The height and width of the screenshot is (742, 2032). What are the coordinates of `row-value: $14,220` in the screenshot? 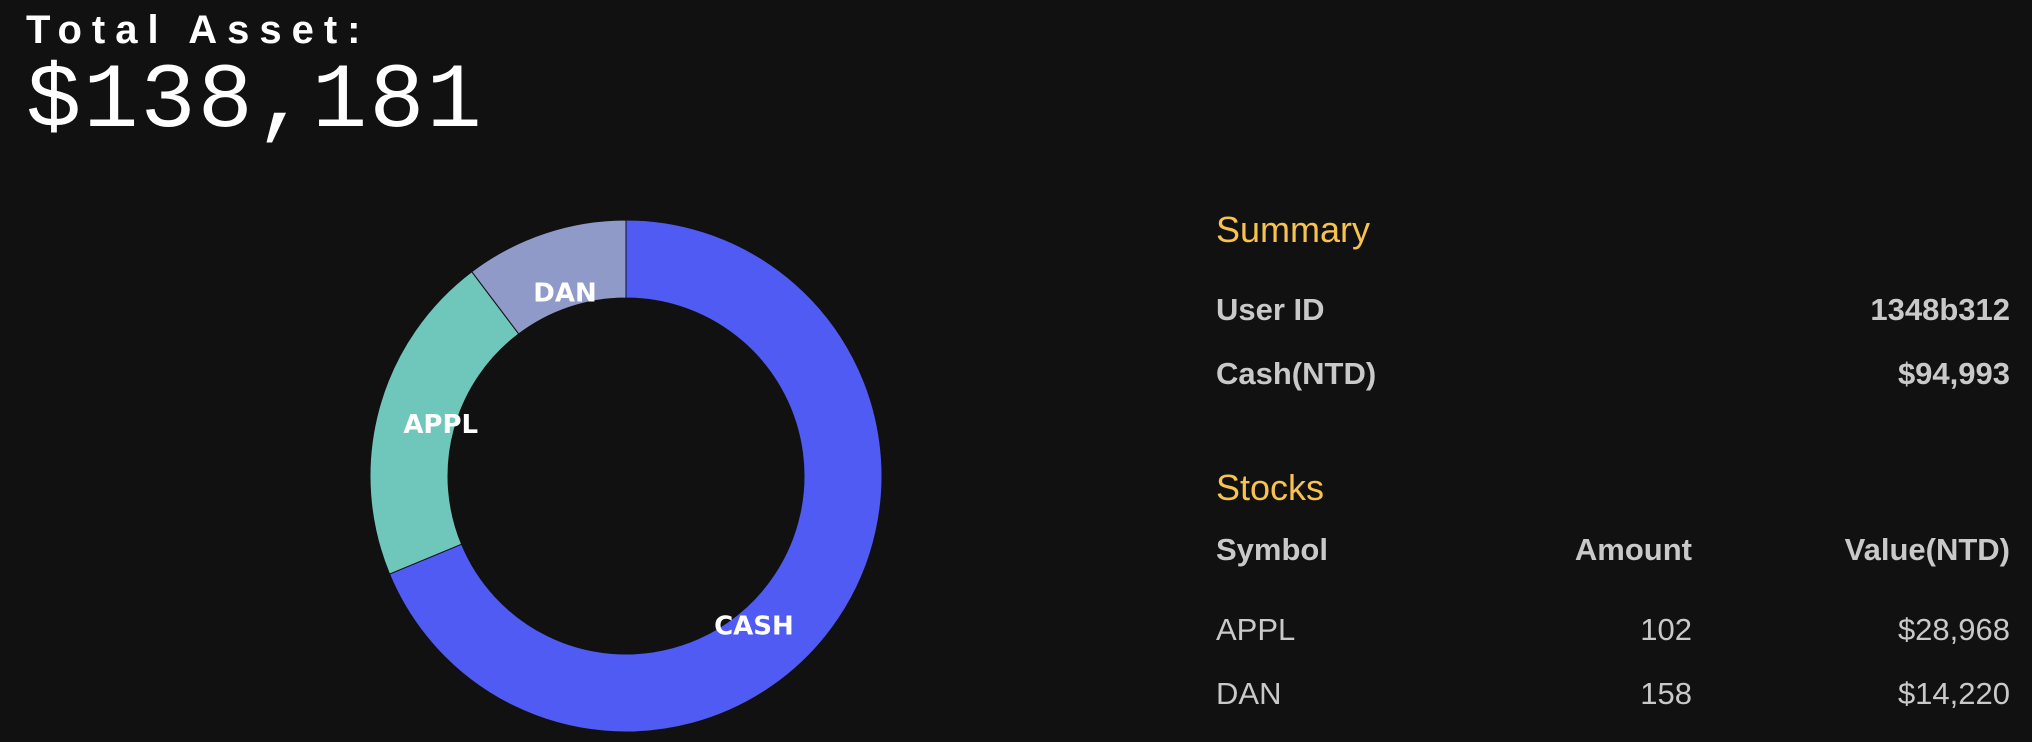 It's located at (1953, 693).